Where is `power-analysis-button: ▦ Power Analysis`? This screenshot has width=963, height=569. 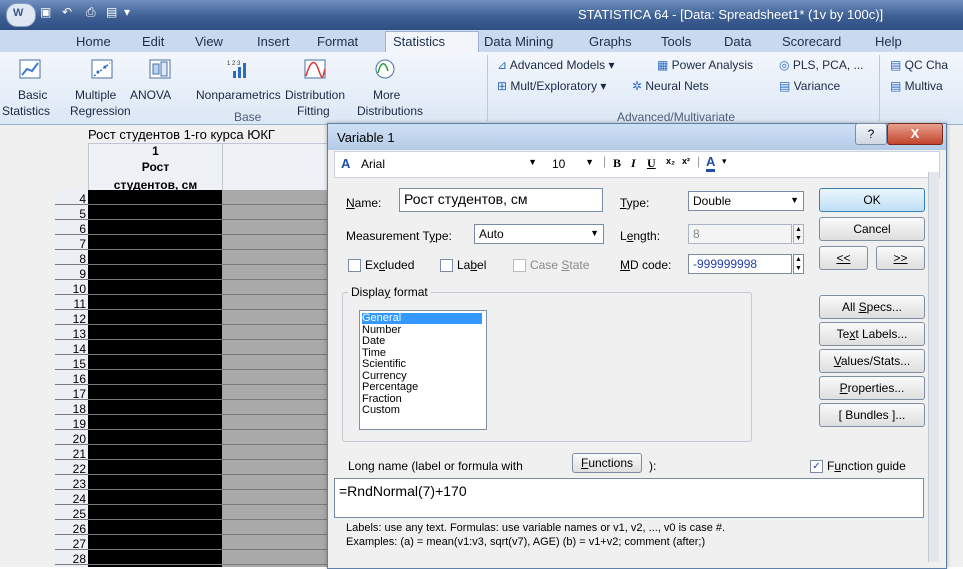 power-analysis-button: ▦ Power Analysis is located at coordinates (705, 65).